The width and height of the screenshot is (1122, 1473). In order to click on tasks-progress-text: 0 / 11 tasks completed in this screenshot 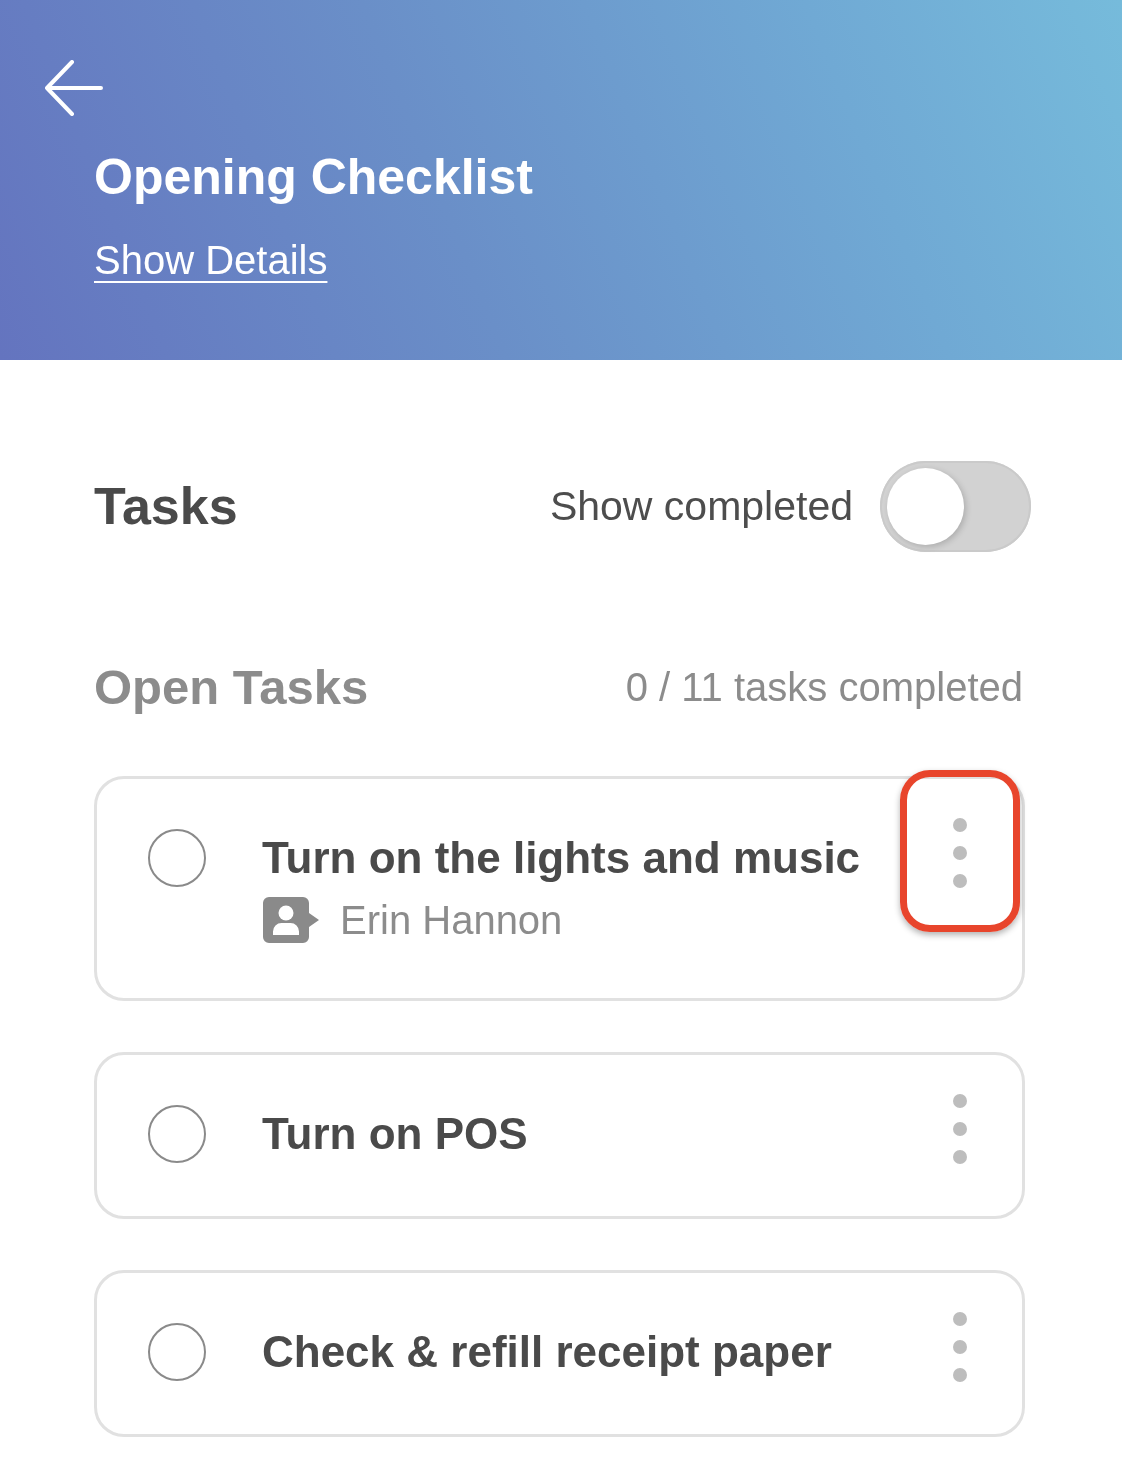, I will do `click(824, 687)`.